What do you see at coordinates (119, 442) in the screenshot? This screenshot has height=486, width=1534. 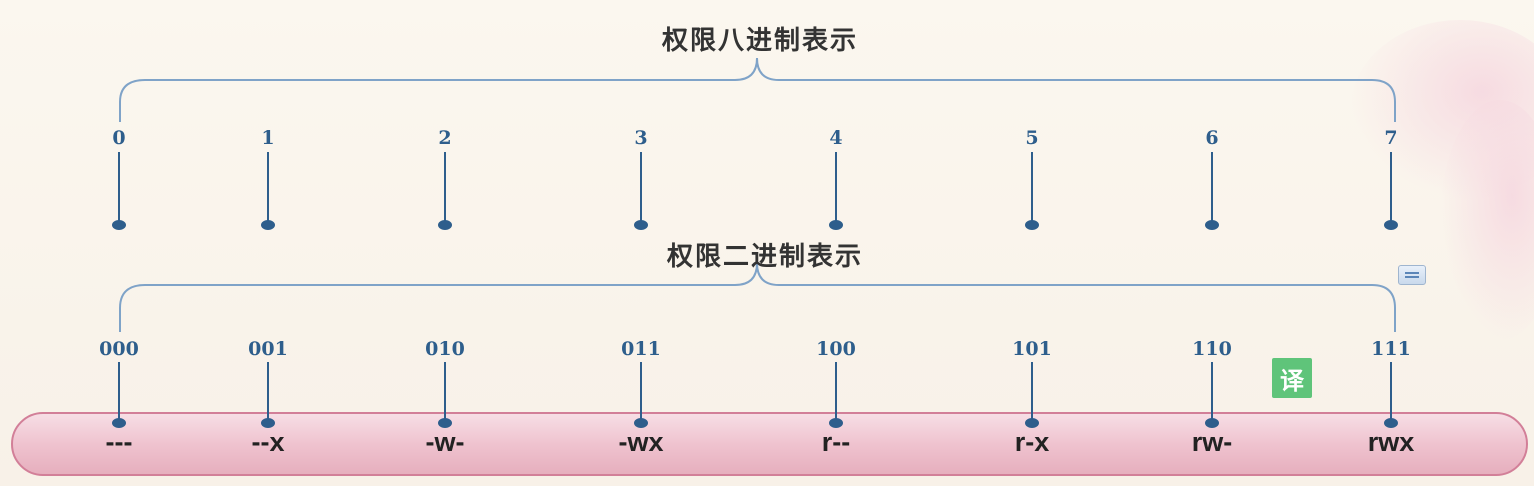 I see `permission-string: ---` at bounding box center [119, 442].